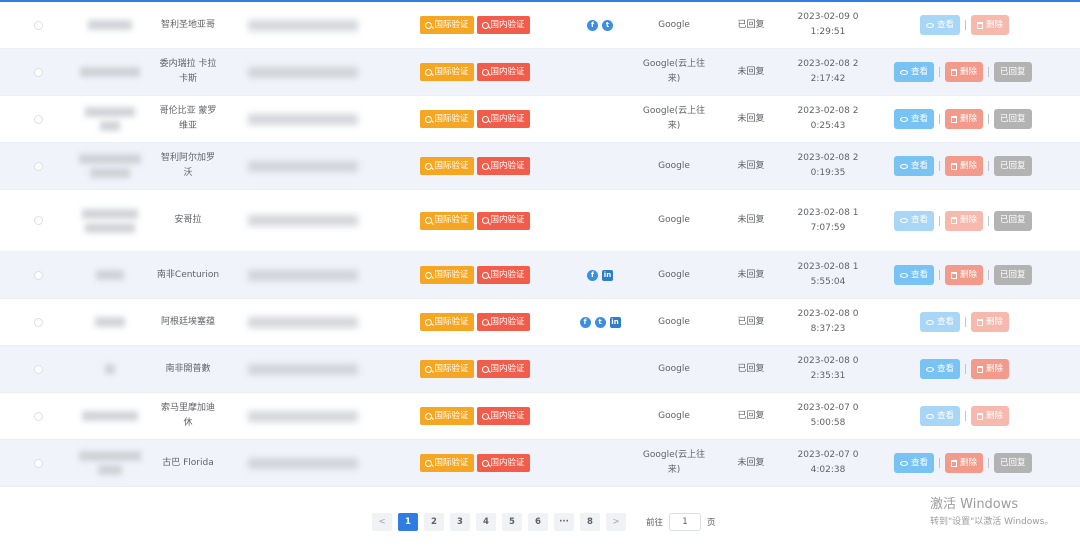 The width and height of the screenshot is (1080, 551). I want to click on prev-page-button: <, so click(382, 522).